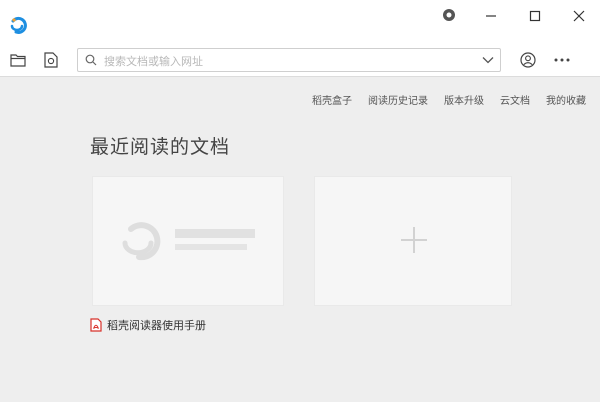  I want to click on maximize-button, so click(535, 16).